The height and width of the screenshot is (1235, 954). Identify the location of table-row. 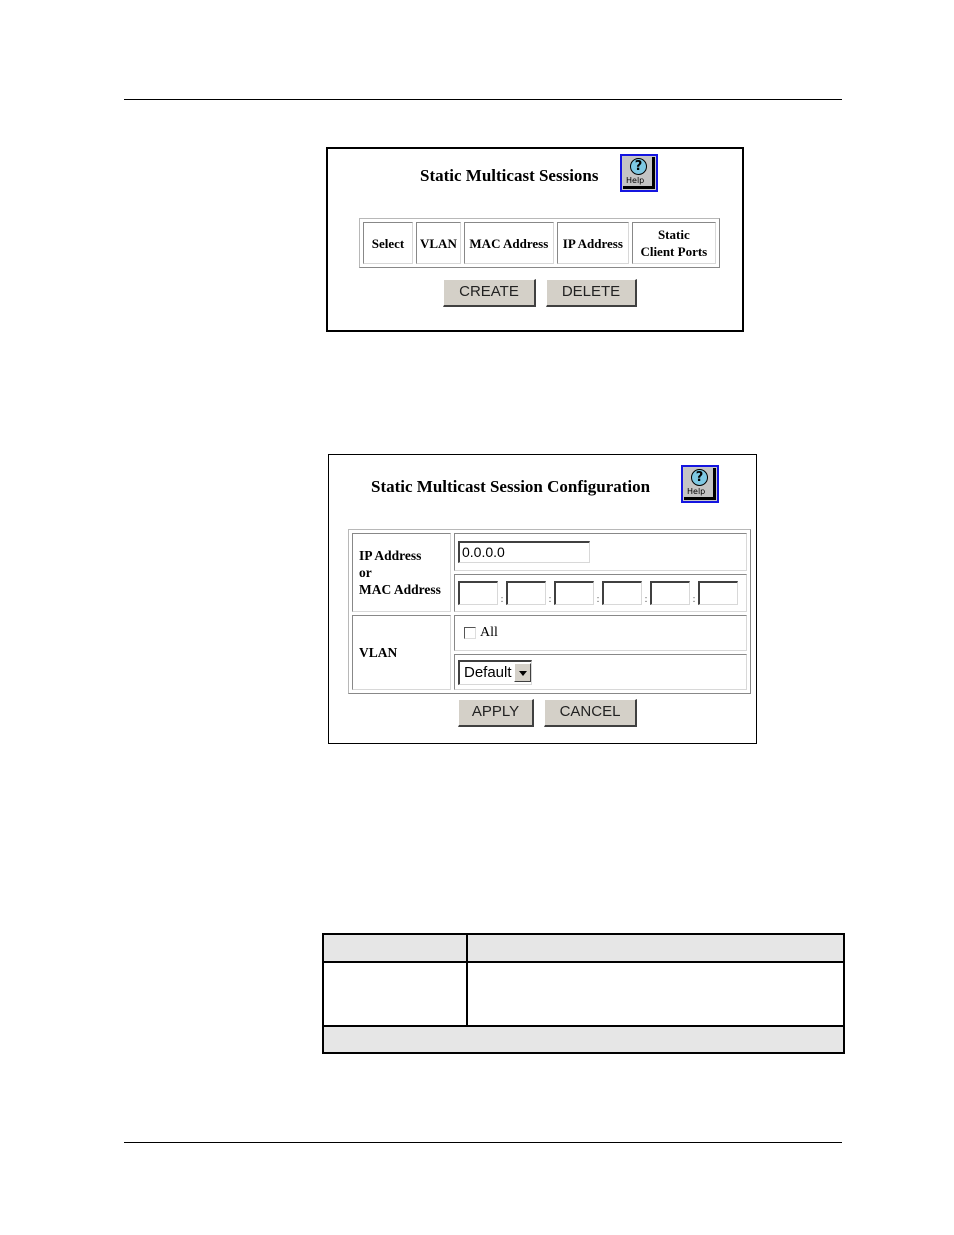
(583, 994).